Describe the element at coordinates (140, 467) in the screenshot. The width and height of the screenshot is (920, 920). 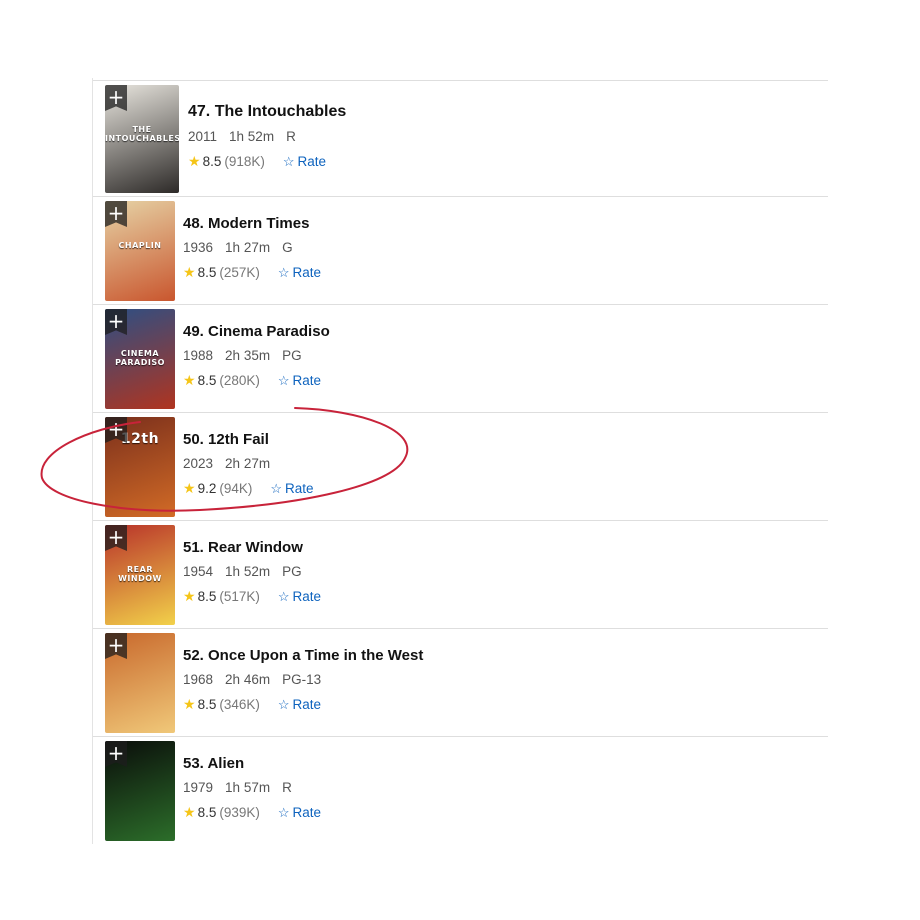
I see `poster-image: 12th +` at that location.